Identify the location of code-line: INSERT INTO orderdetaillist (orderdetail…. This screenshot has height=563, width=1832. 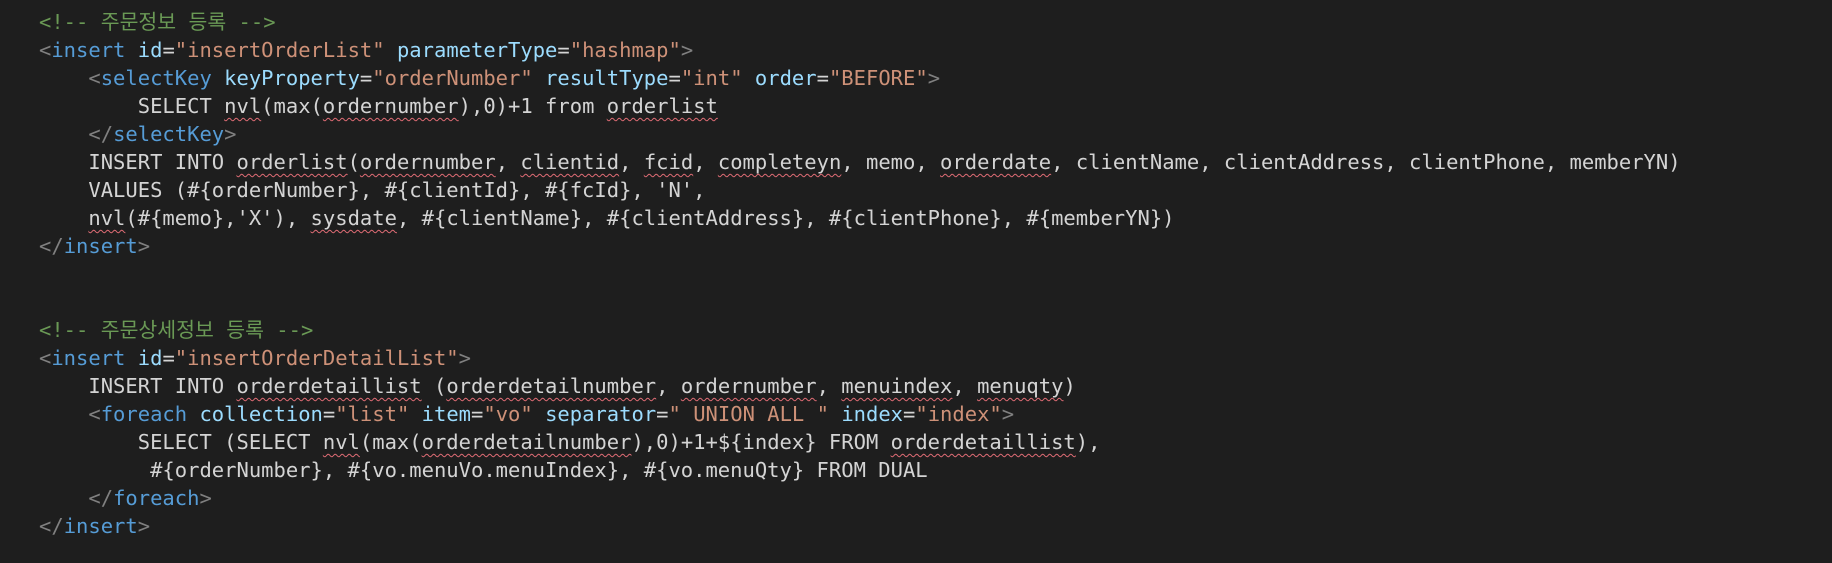
(916, 386).